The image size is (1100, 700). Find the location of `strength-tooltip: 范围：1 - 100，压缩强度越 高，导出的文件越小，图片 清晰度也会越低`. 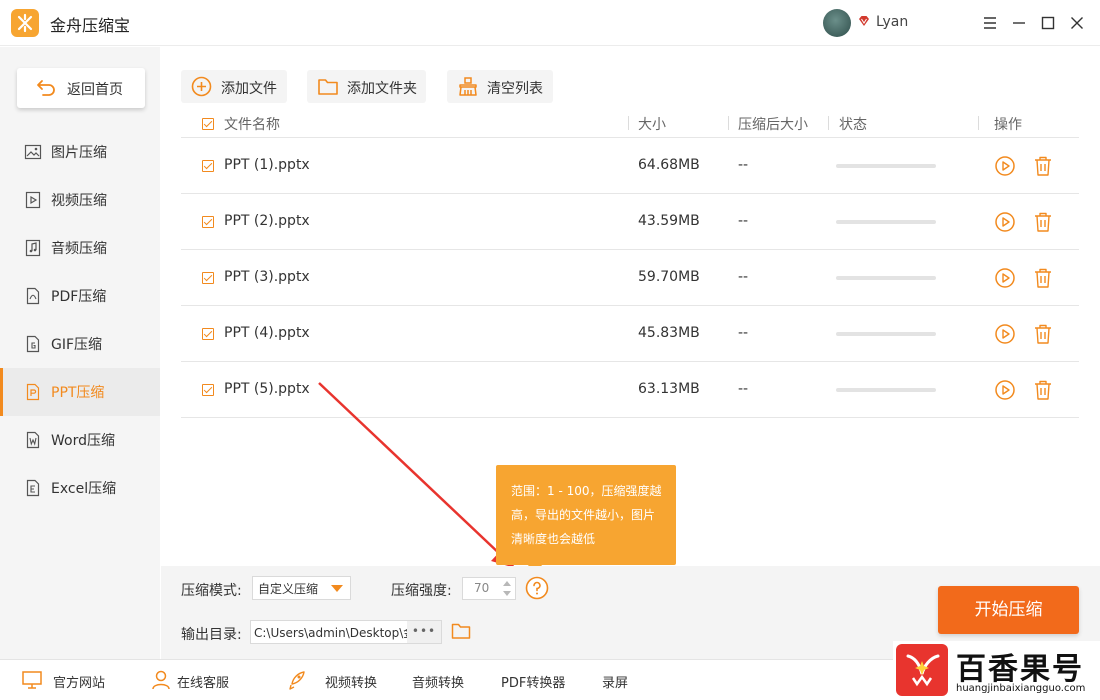

strength-tooltip: 范围：1 - 100，压缩强度越 高，导出的文件越小，图片 清晰度也会越低 is located at coordinates (586, 515).